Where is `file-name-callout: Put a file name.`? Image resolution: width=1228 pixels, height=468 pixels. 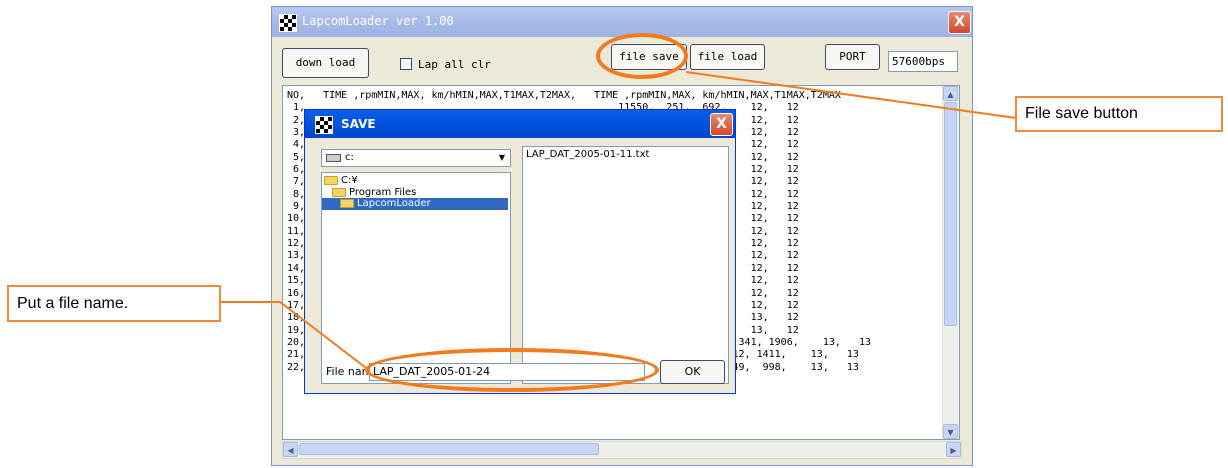
file-name-callout: Put a file name. is located at coordinates (114, 303).